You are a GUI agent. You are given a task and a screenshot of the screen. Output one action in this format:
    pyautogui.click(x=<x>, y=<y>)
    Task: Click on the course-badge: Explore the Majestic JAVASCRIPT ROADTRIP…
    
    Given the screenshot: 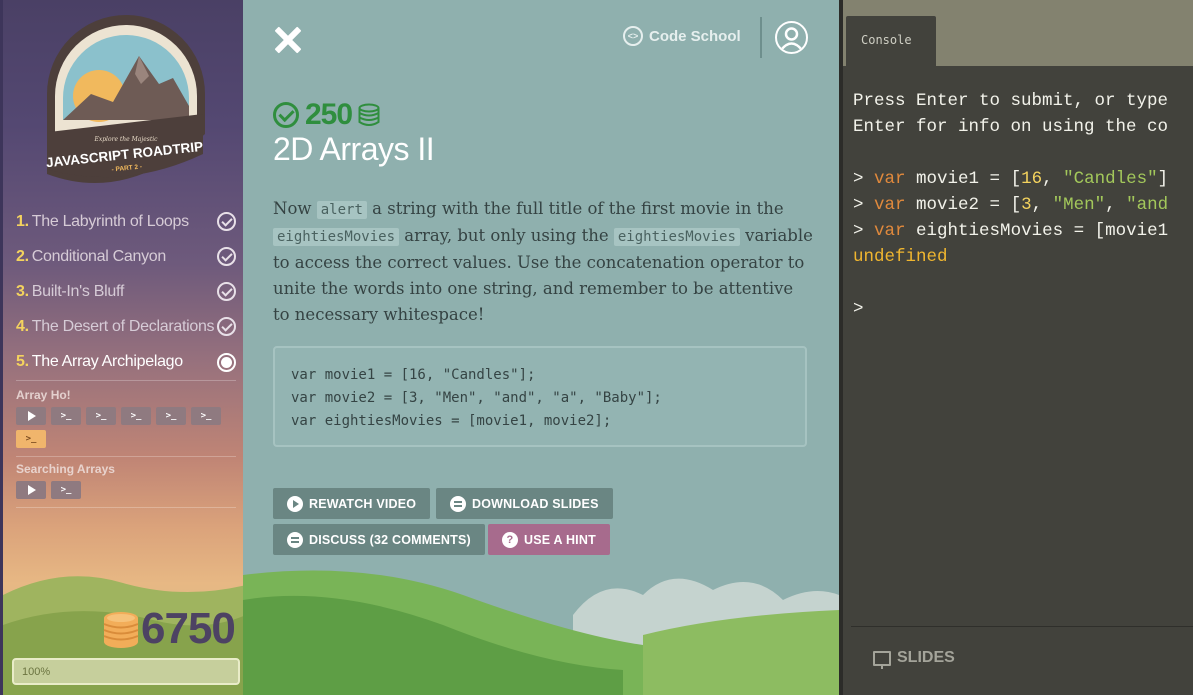 What is the action you would take?
    pyautogui.click(x=126, y=100)
    